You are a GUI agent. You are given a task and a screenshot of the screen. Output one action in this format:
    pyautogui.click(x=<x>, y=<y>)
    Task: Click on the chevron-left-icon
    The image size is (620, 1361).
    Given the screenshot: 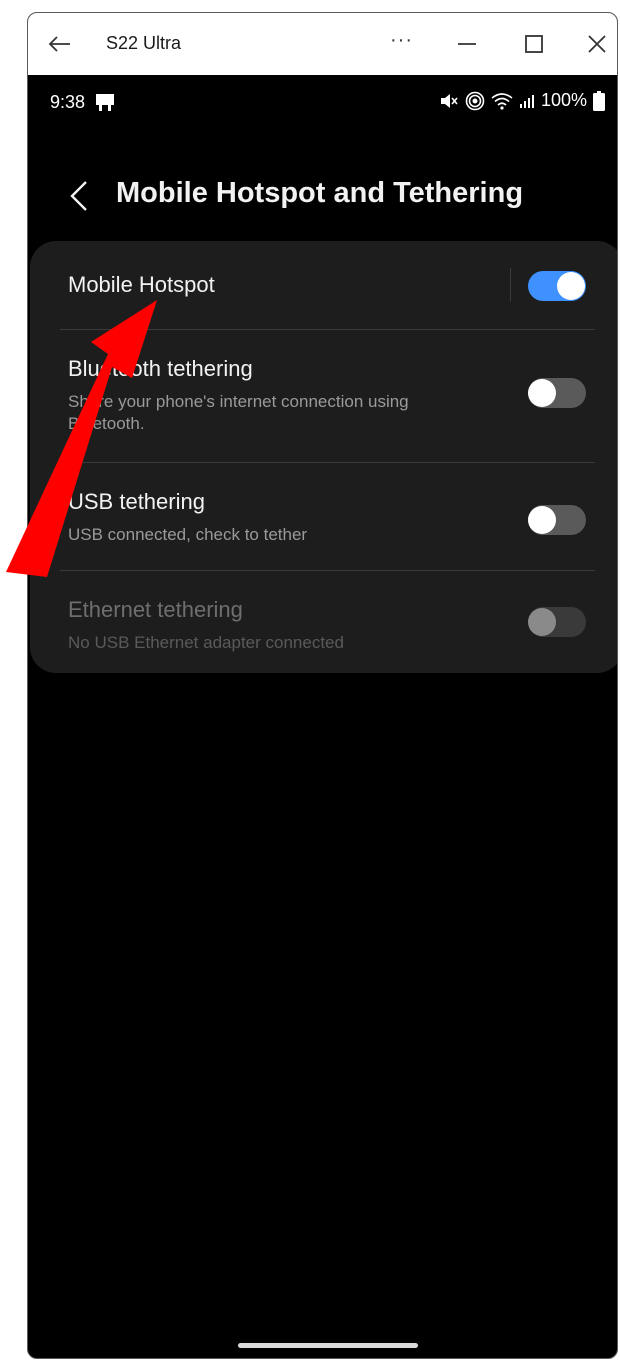 What is the action you would take?
    pyautogui.click(x=79, y=196)
    